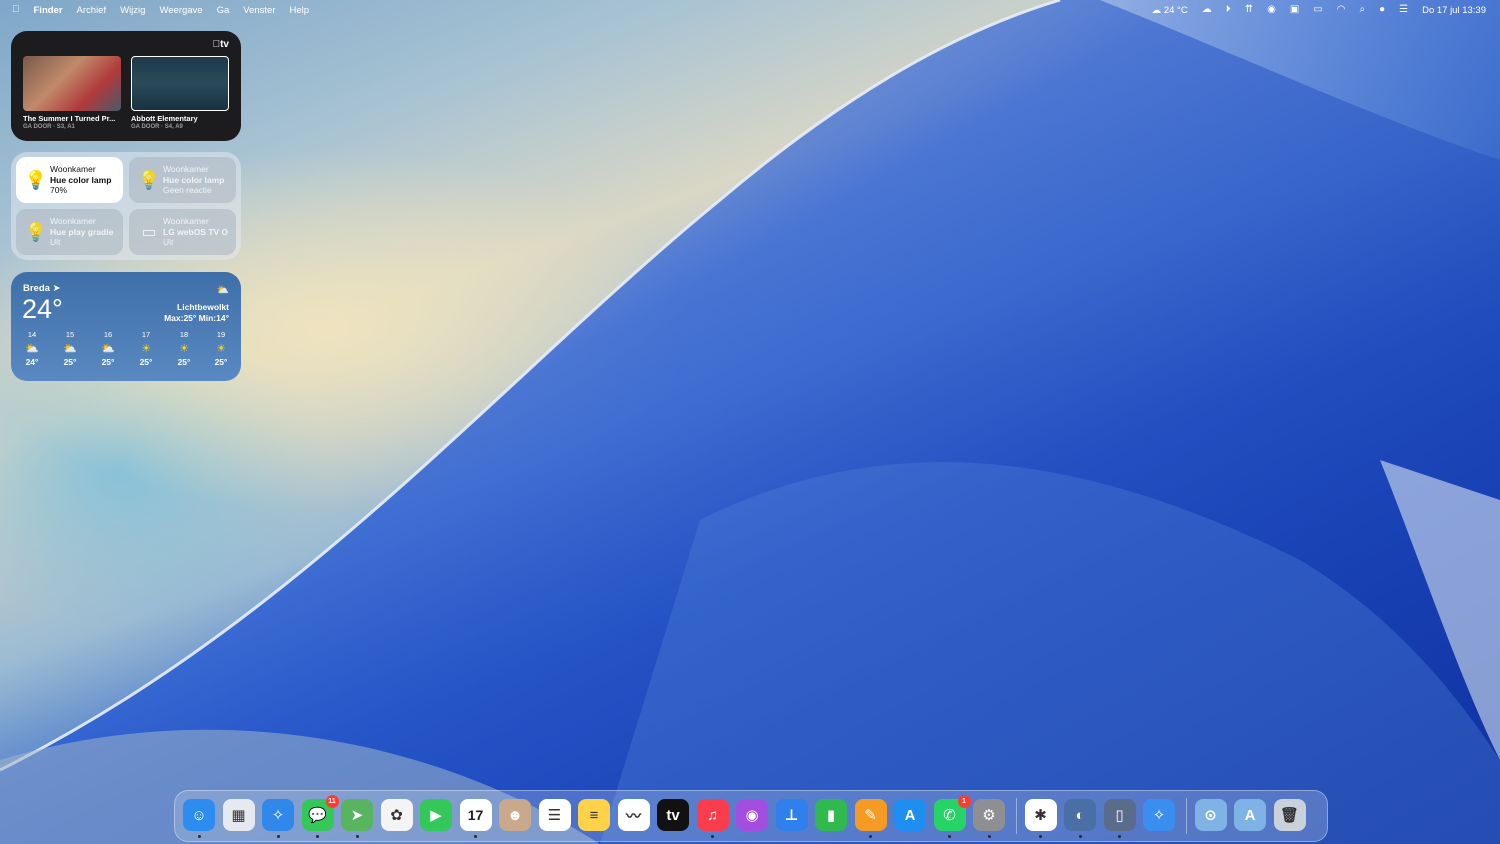  I want to click on applications-folder-glyph: A, so click(1250, 815).